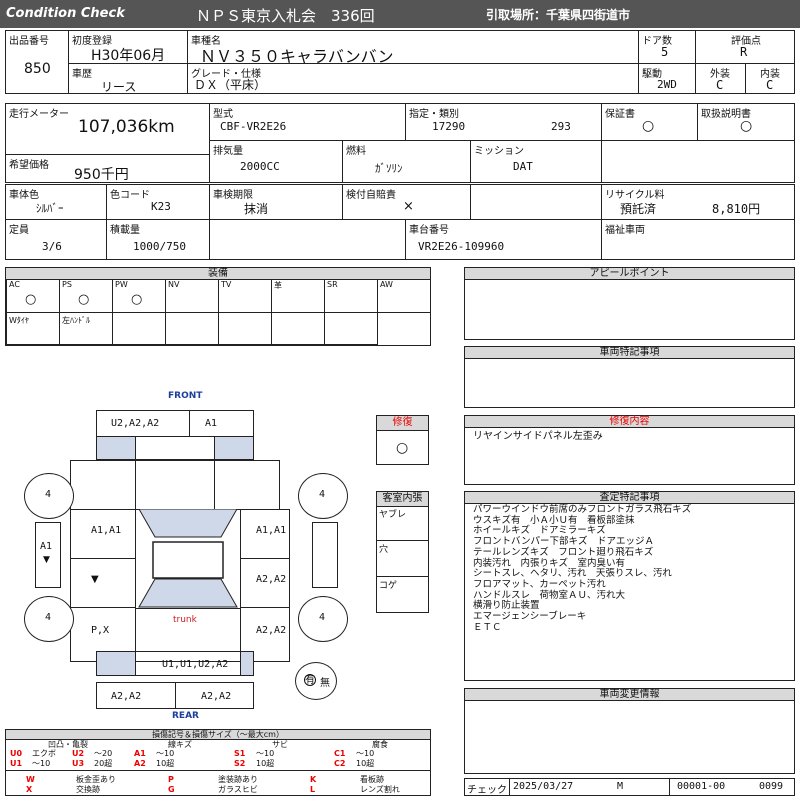 Image resolution: width=800 pixels, height=800 pixels. What do you see at coordinates (171, 779) in the screenshot?
I see `legend-mark-code: P` at bounding box center [171, 779].